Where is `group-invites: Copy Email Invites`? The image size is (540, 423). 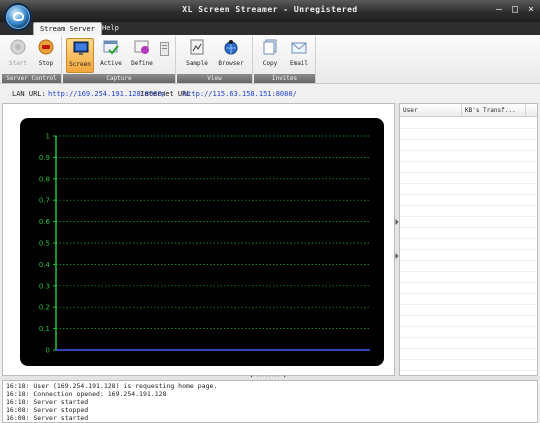
group-invites: Copy Email Invites is located at coordinates (285, 59).